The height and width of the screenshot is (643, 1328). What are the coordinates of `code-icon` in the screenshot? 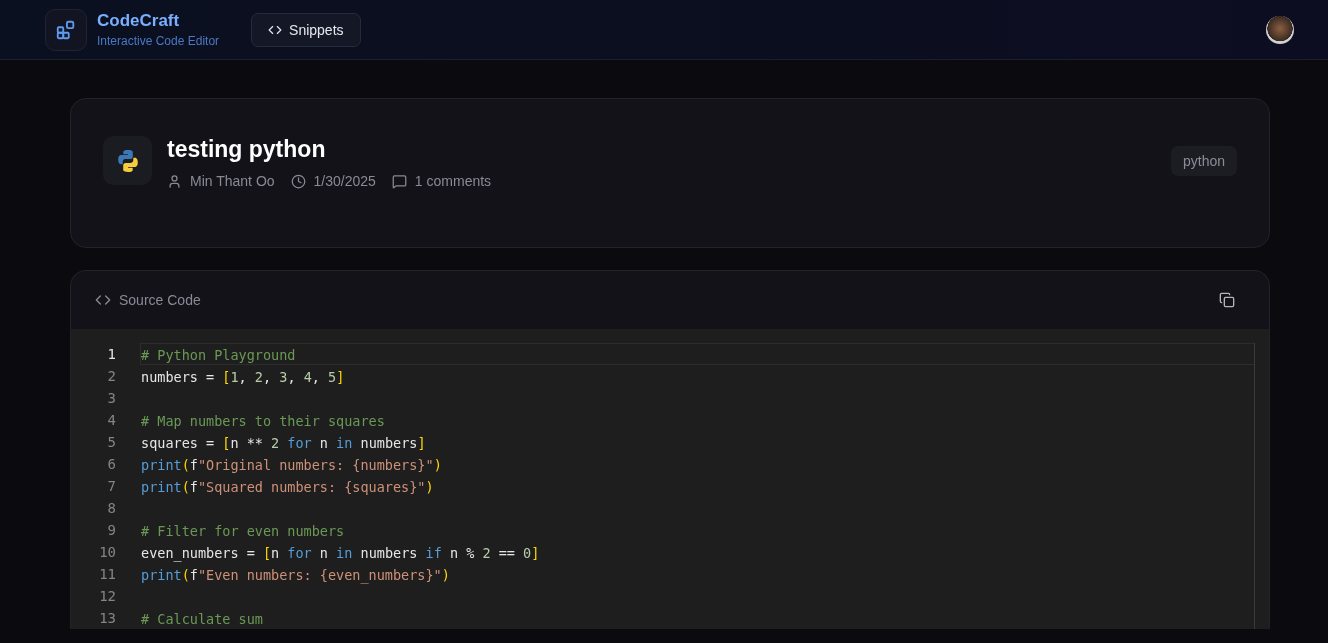 It's located at (103, 300).